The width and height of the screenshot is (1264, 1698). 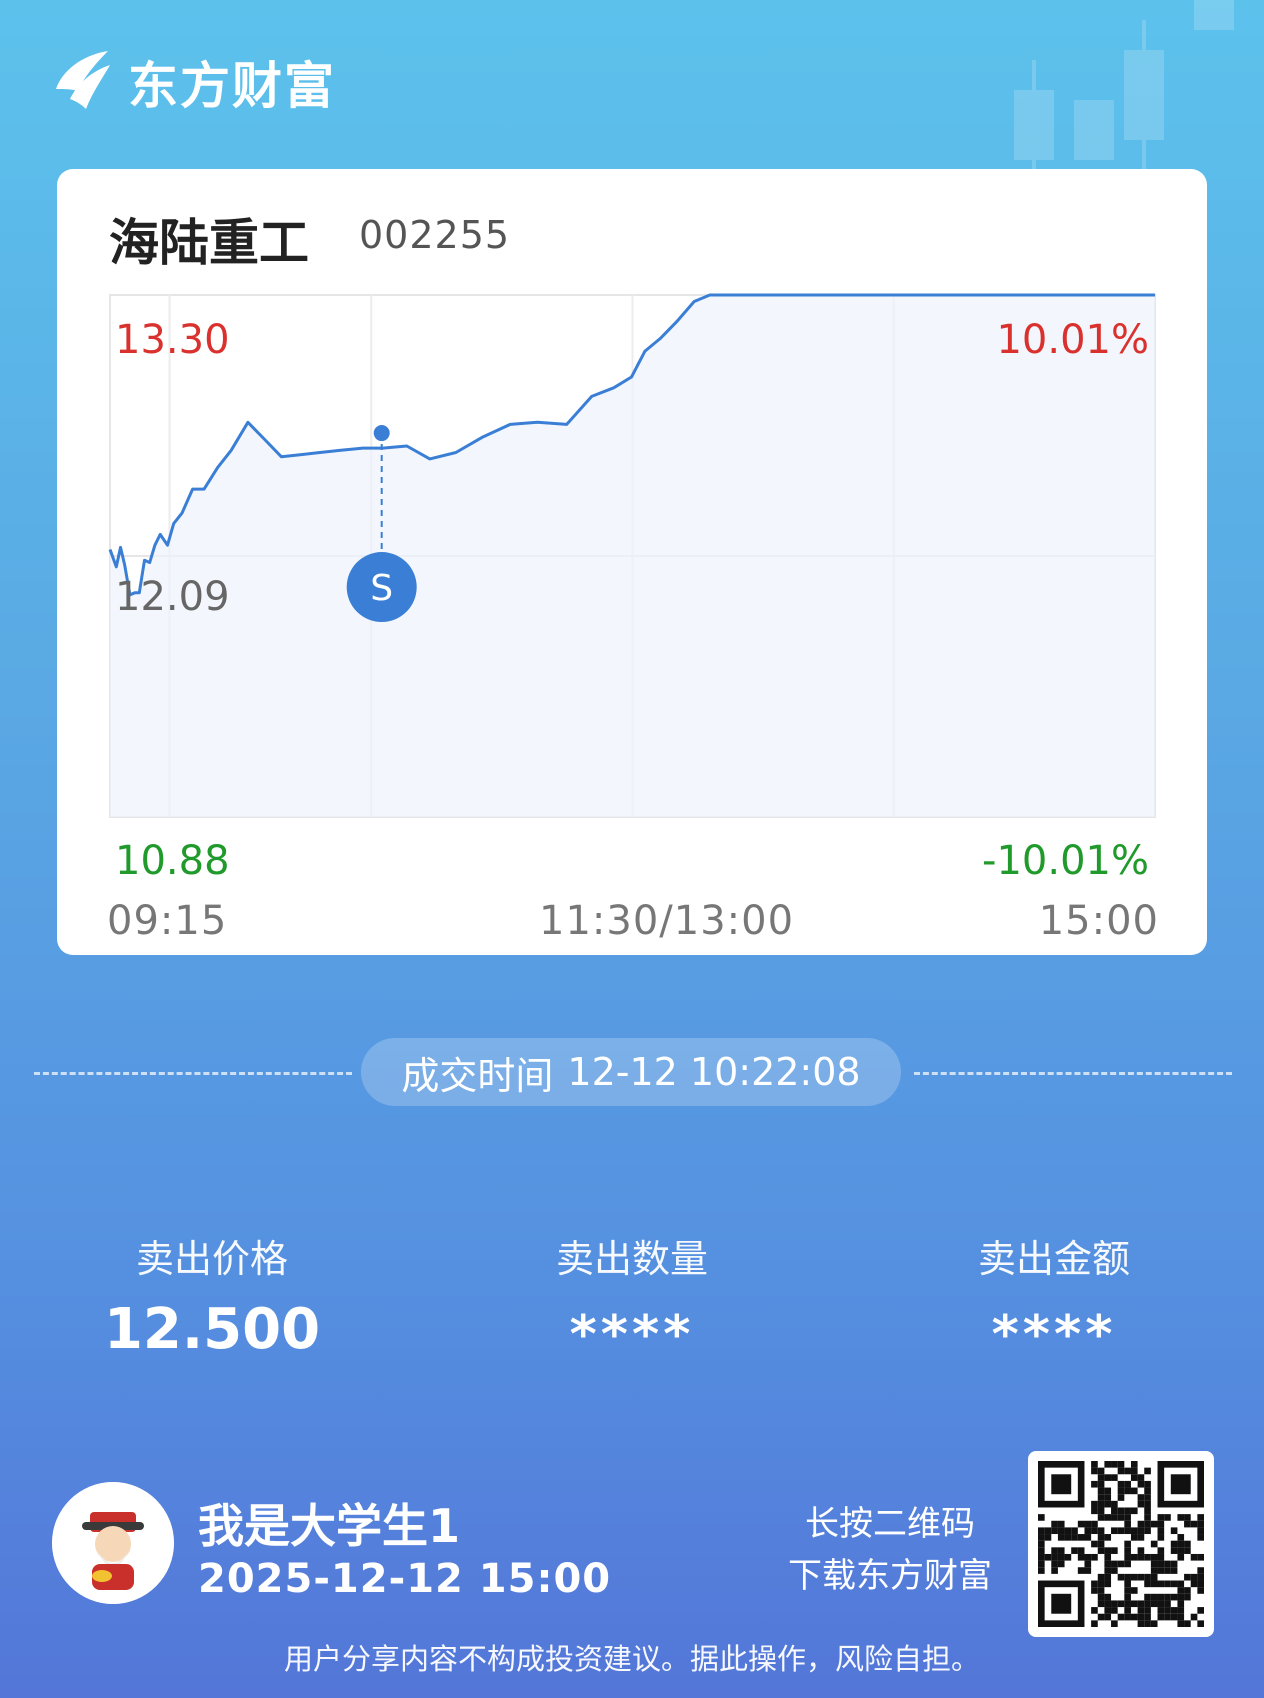 I want to click on brand-header: 东方财富, so click(x=194, y=82).